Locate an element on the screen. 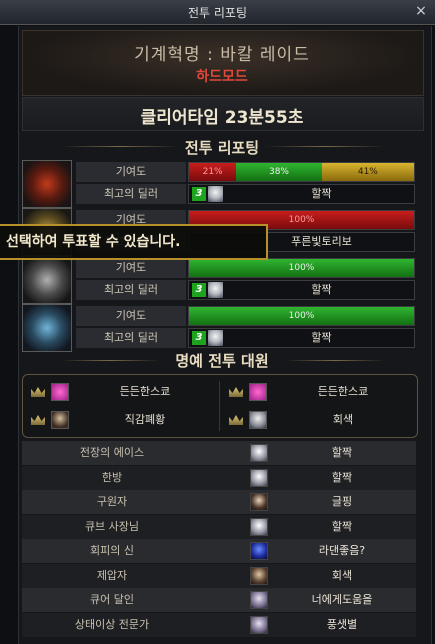 The image size is (435, 644). blue-emblem-icon is located at coordinates (47, 328).